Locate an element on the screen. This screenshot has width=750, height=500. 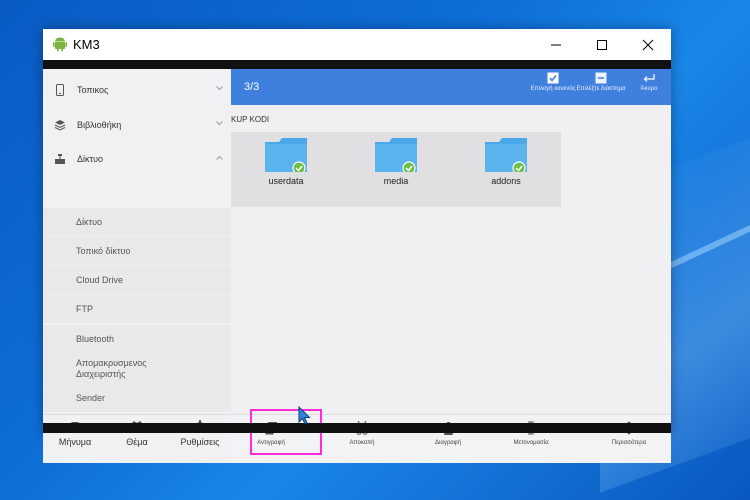
cancel-button: Άκυρο is located at coordinates (649, 82).